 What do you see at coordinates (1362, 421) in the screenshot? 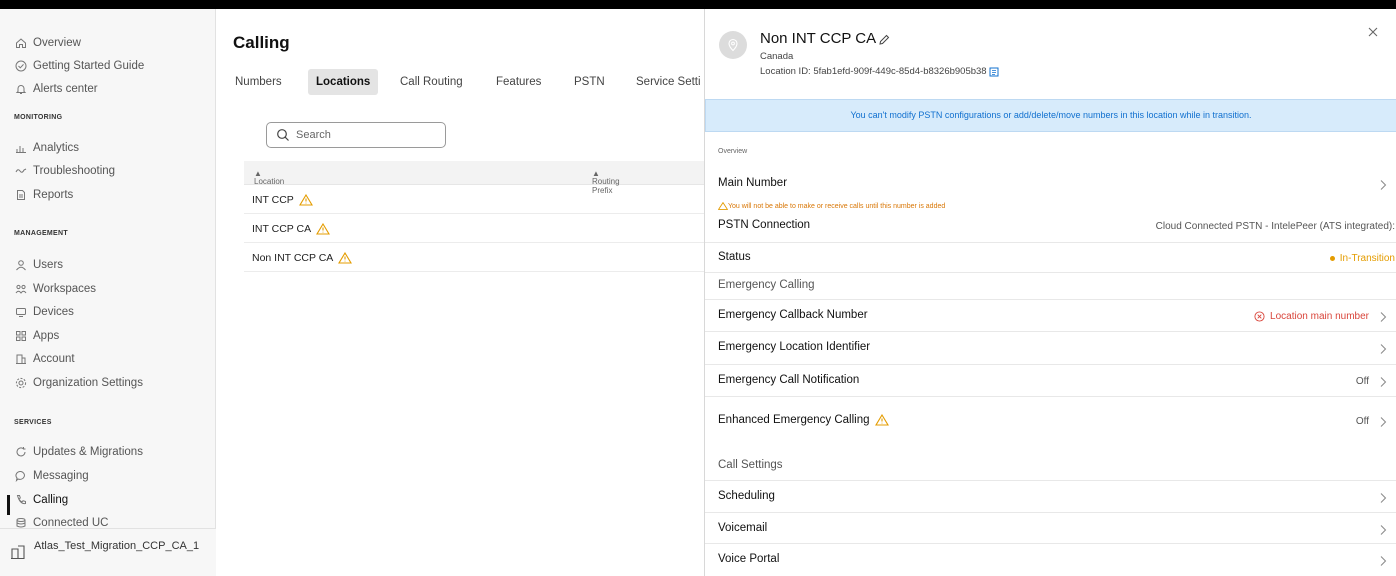
I see `enhanced-emergency-calling-value: Off` at bounding box center [1362, 421].